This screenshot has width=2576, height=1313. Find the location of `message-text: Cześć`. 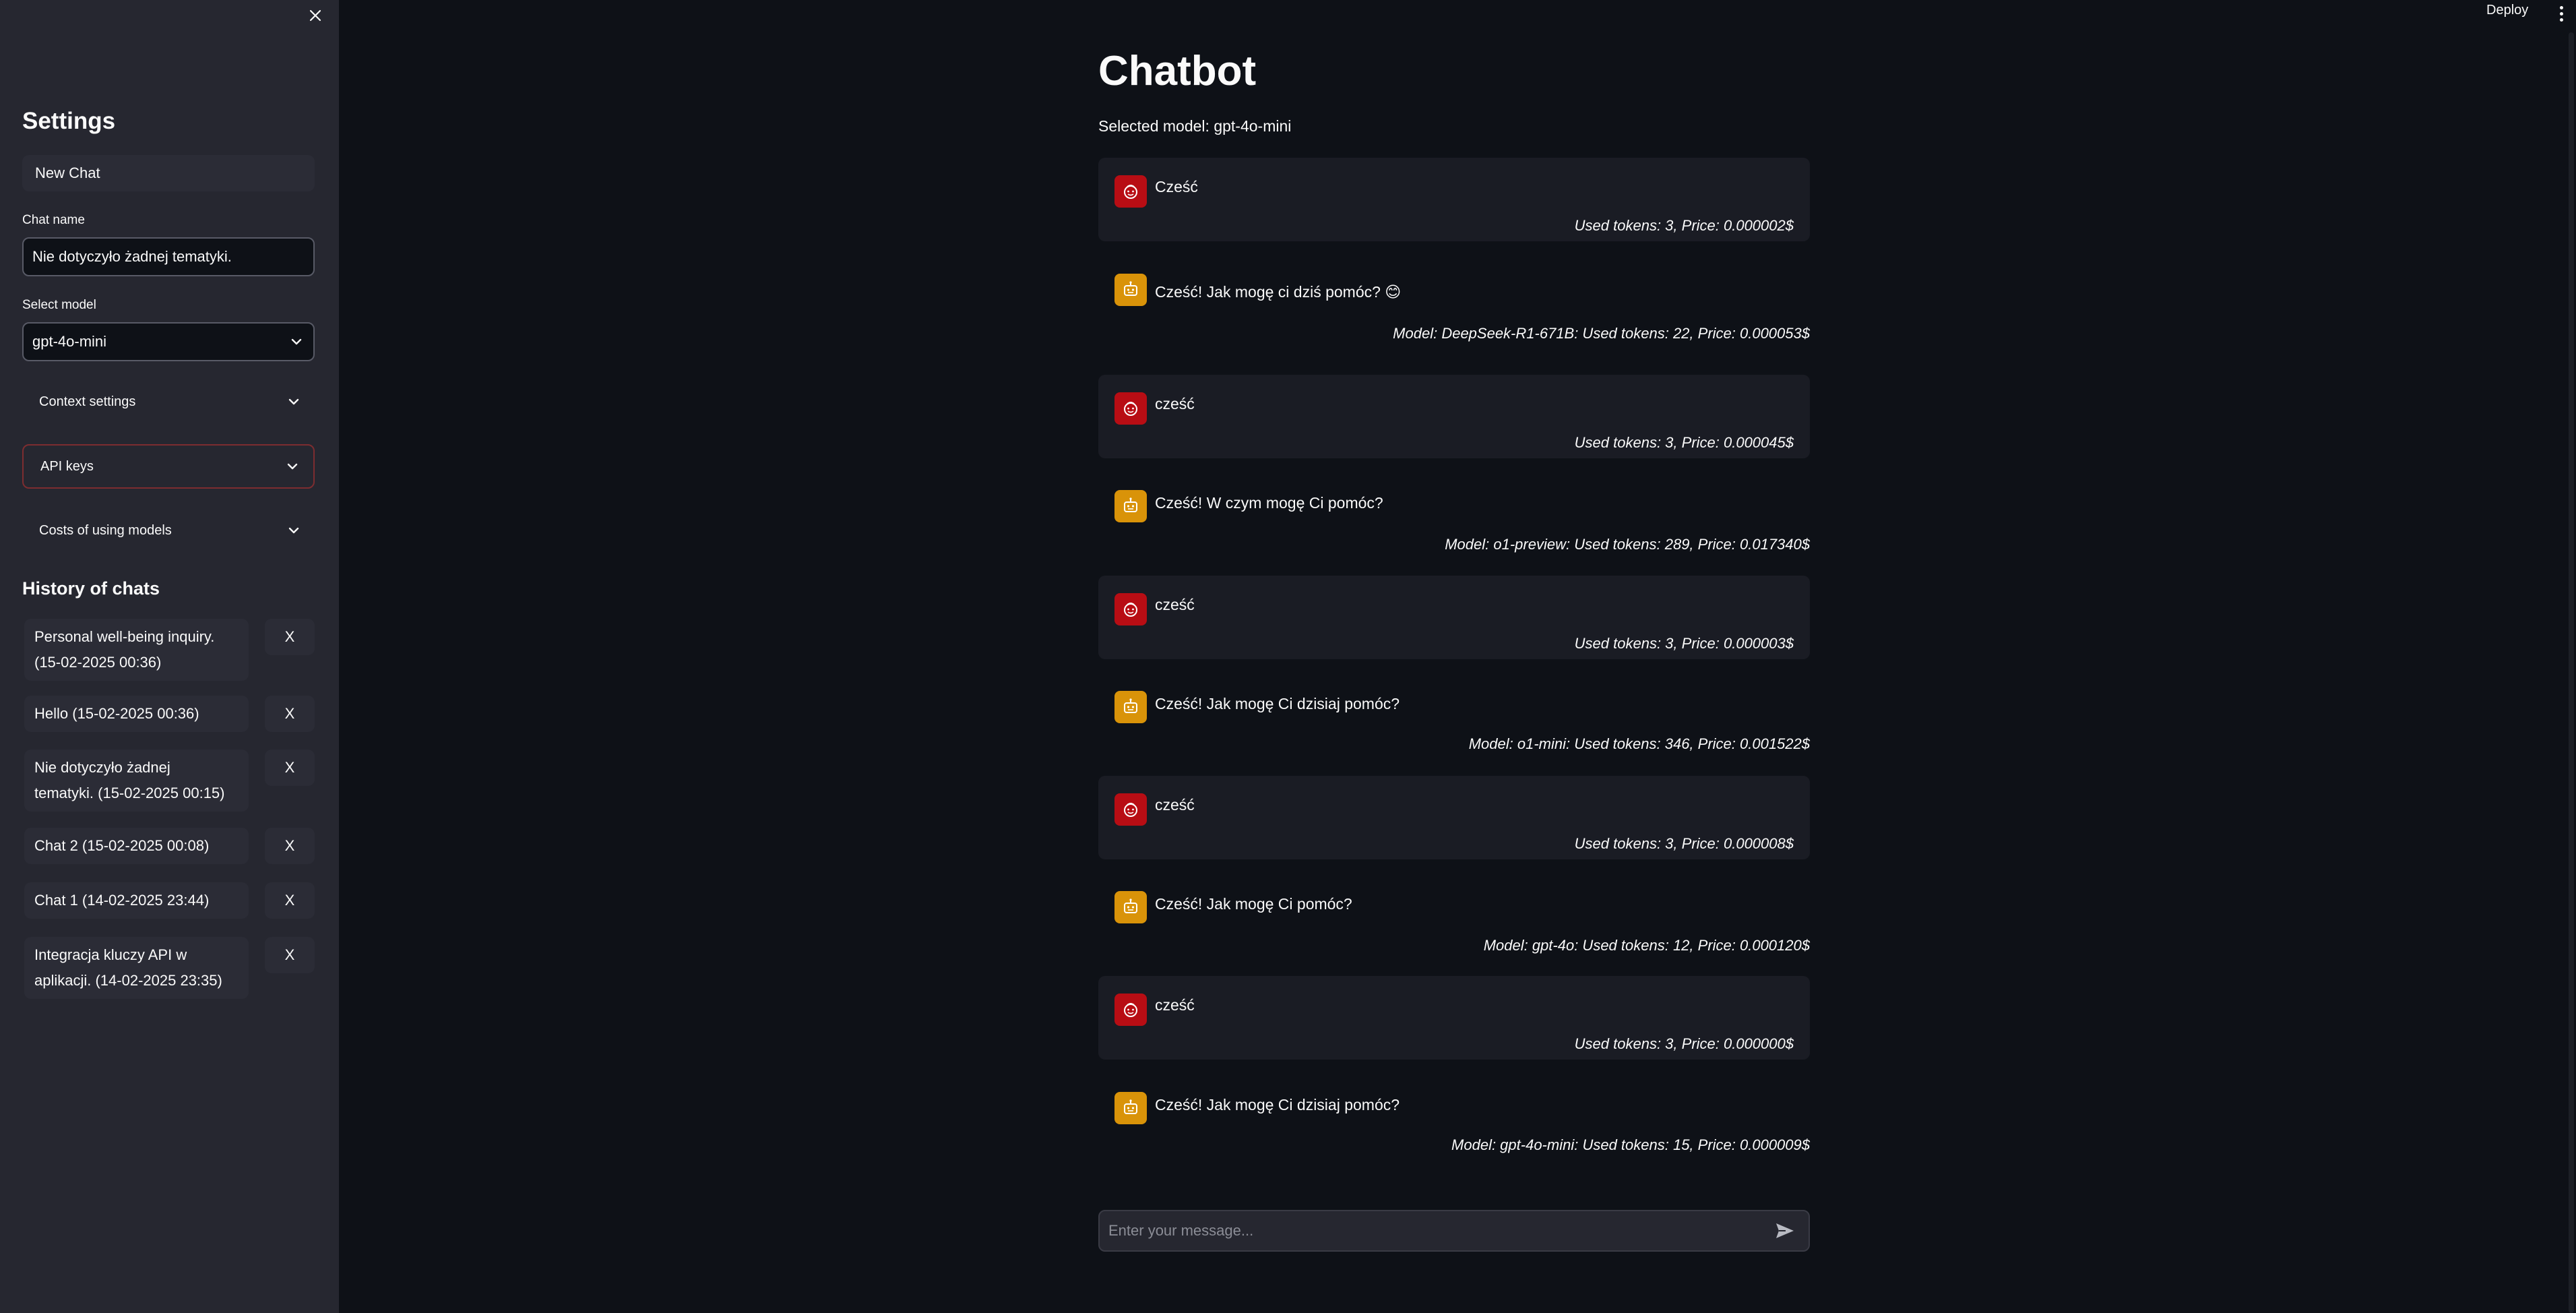

message-text: Cześć is located at coordinates (1176, 186).